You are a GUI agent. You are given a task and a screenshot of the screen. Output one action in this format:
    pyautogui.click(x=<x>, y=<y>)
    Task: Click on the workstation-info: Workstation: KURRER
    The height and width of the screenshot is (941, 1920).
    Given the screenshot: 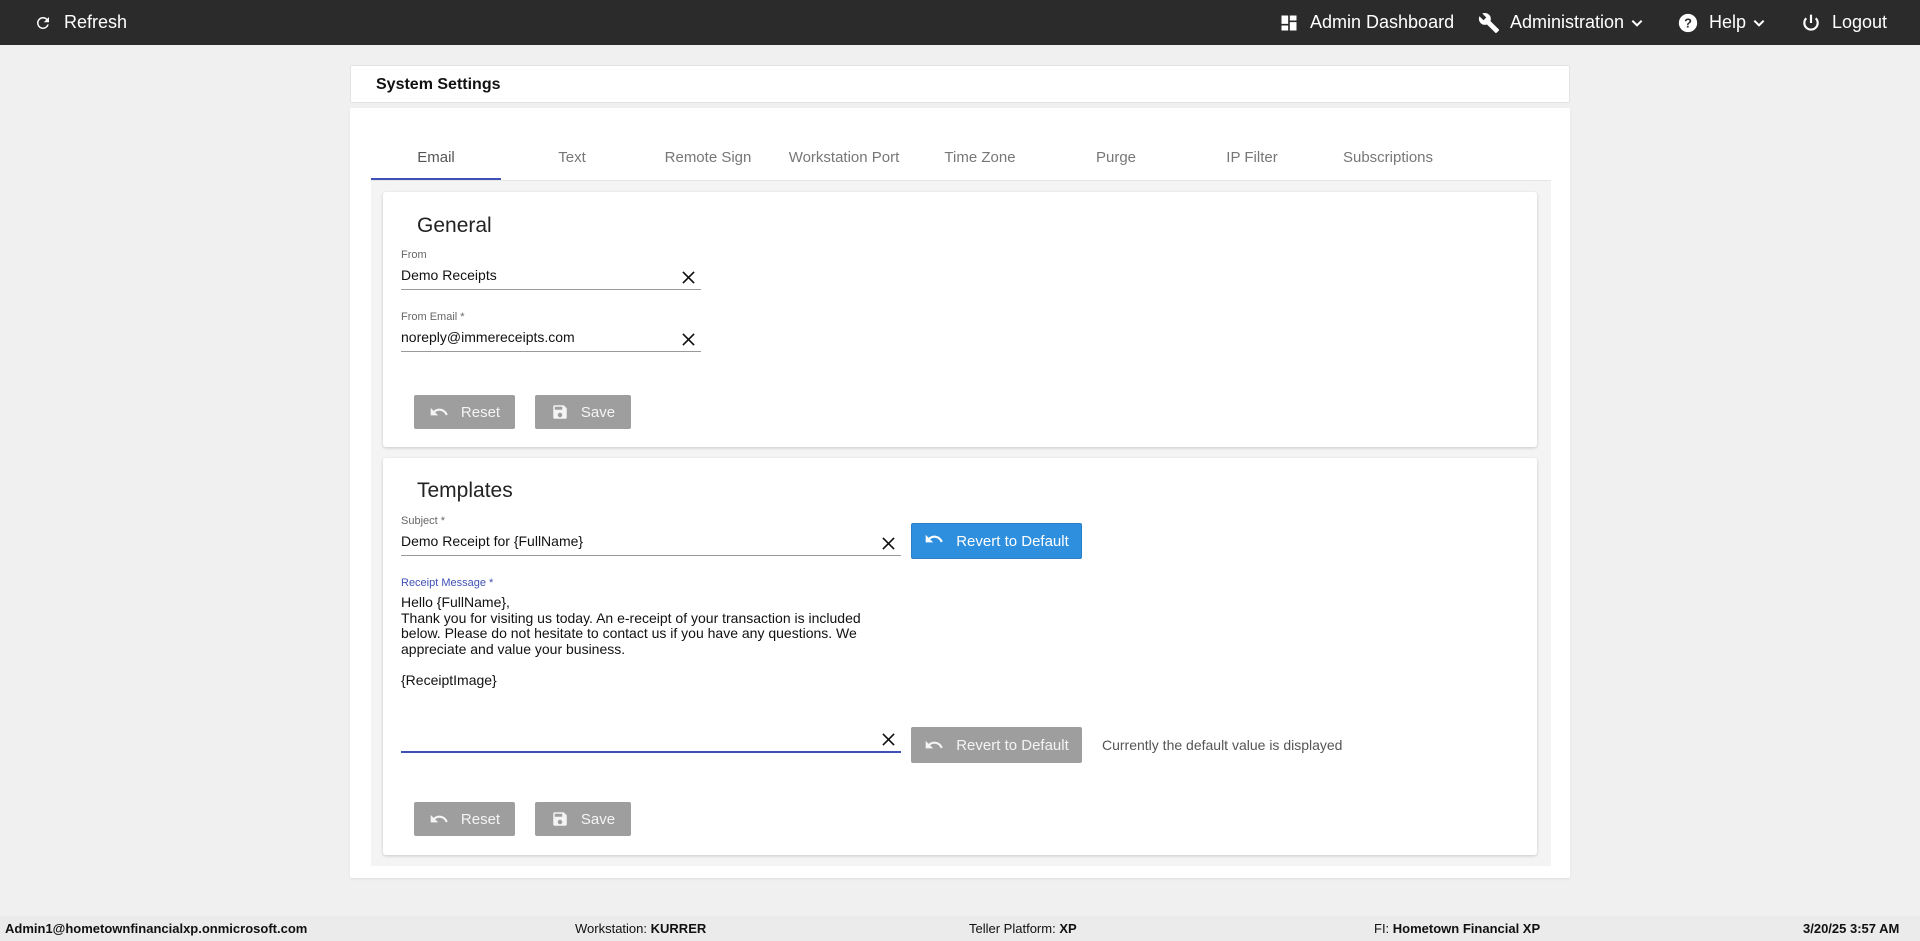 What is the action you would take?
    pyautogui.click(x=640, y=928)
    